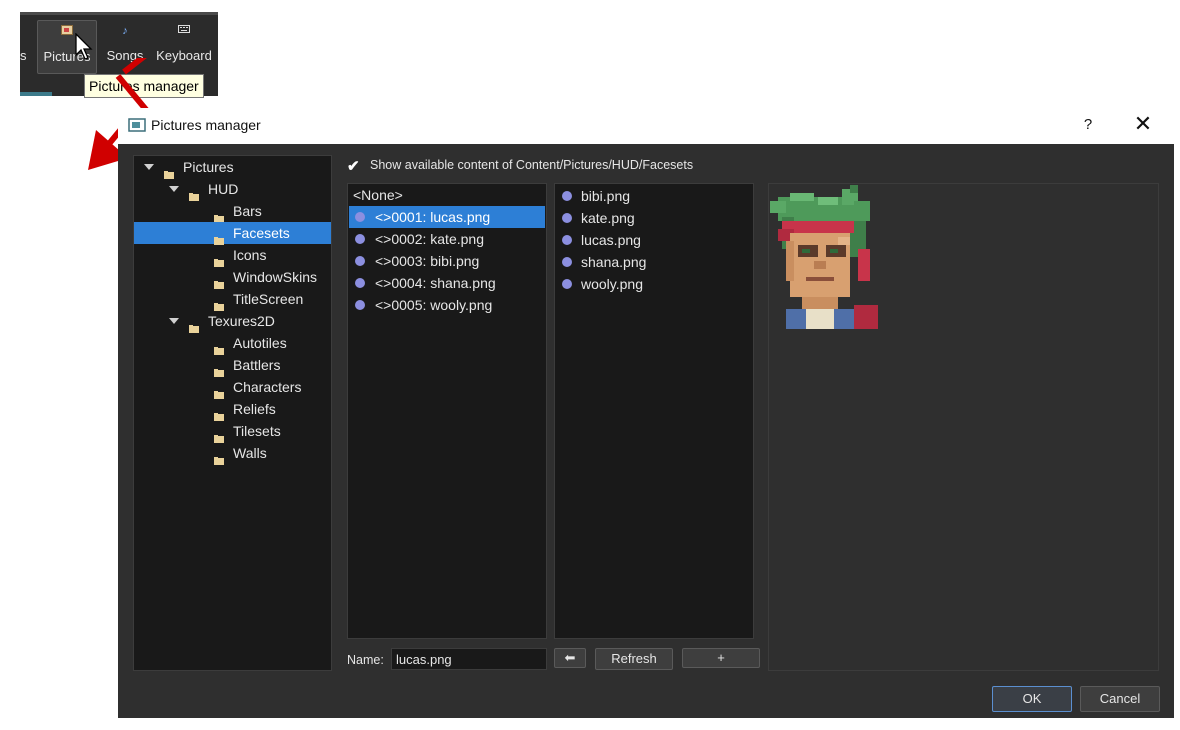 This screenshot has width=1180, height=730. Describe the element at coordinates (232, 321) in the screenshot. I see `tree-item: Texures2D` at that location.